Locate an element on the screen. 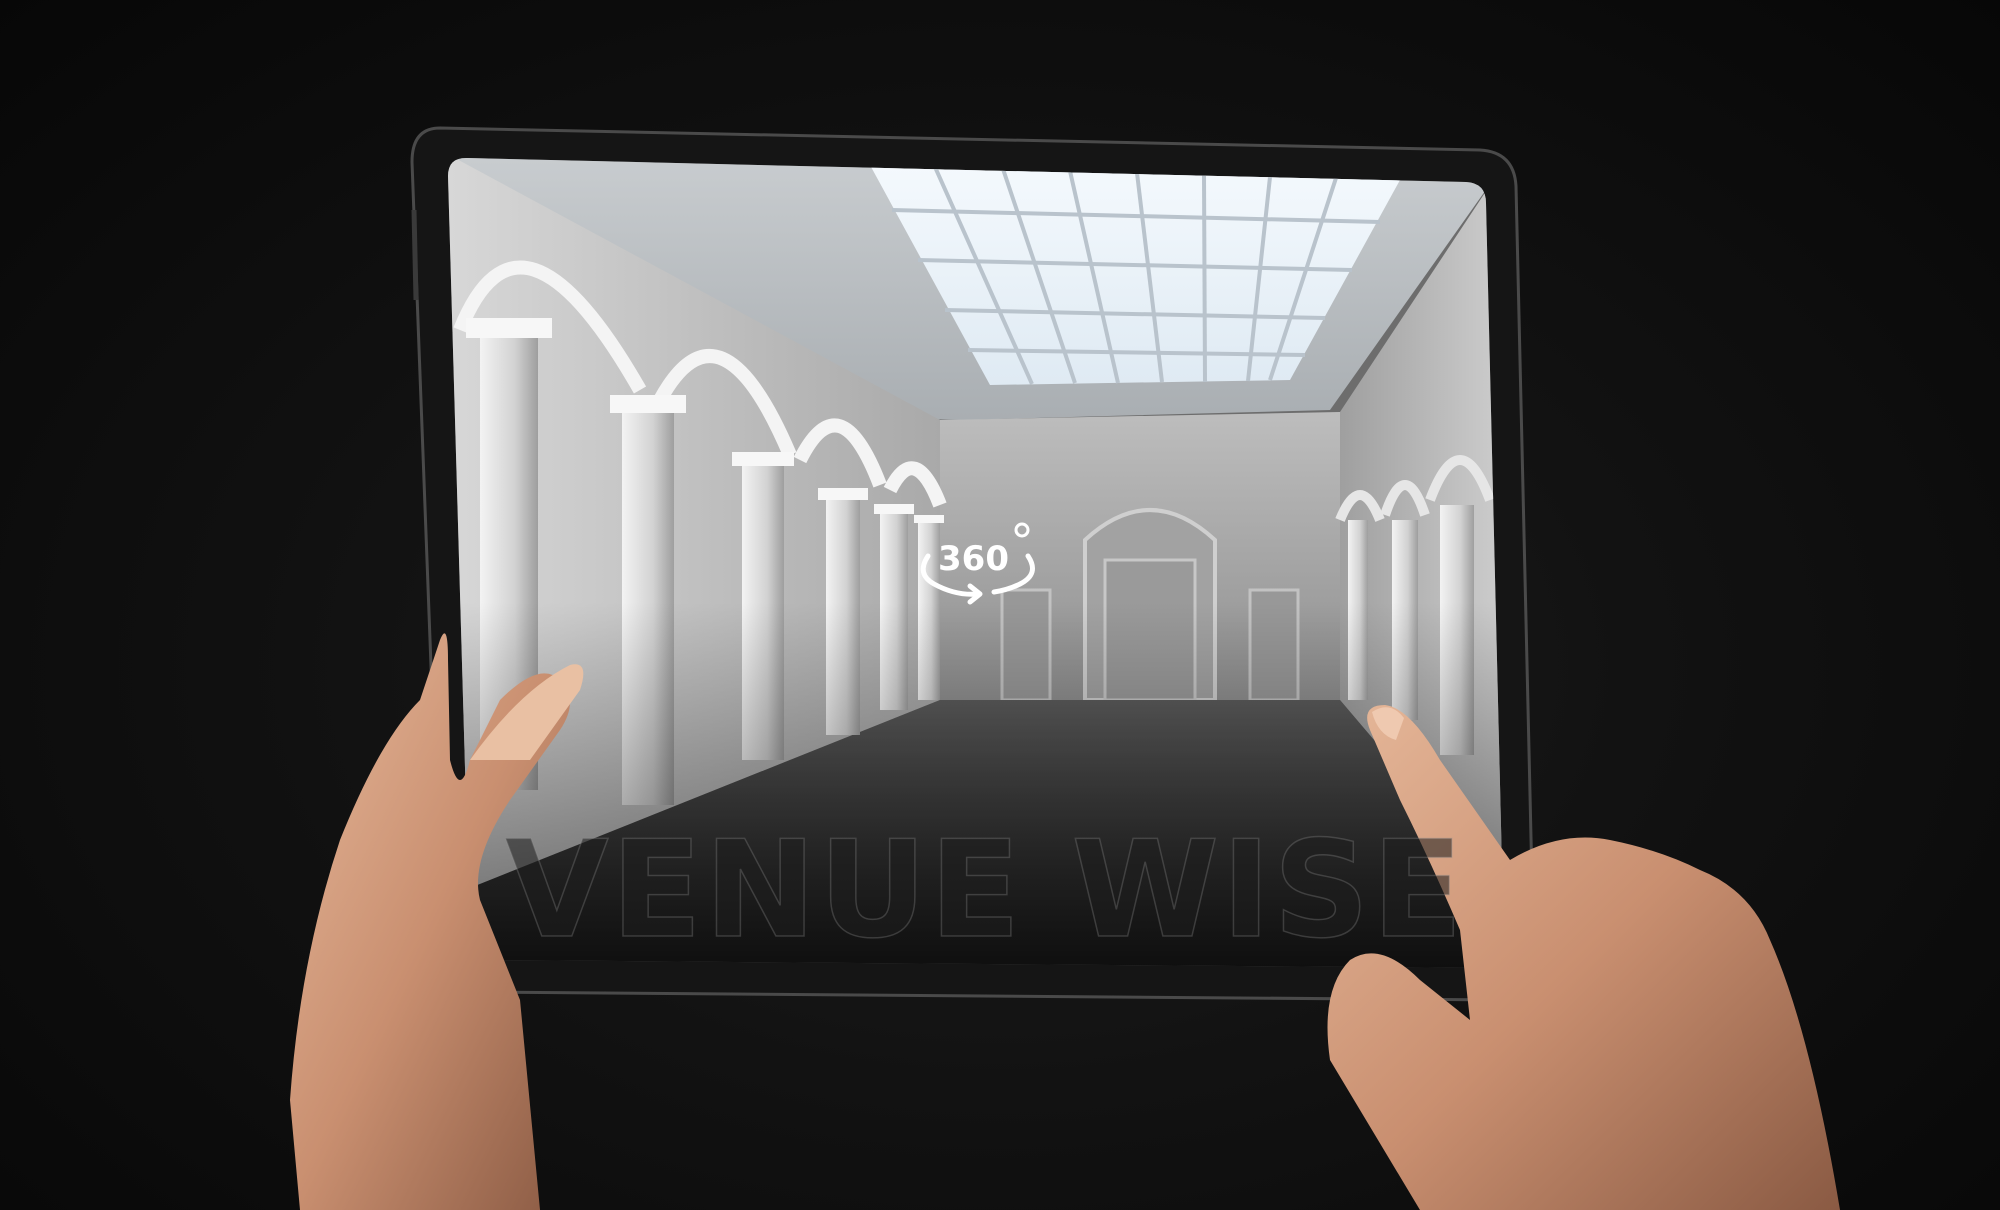  brand-watermark: VENUE WISE is located at coordinates (985, 890).